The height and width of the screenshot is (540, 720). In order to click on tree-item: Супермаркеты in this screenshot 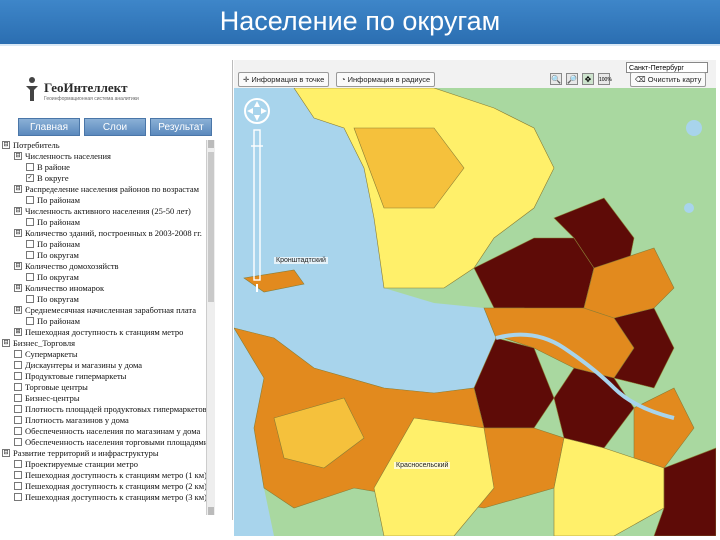, I will do `click(46, 354)`.